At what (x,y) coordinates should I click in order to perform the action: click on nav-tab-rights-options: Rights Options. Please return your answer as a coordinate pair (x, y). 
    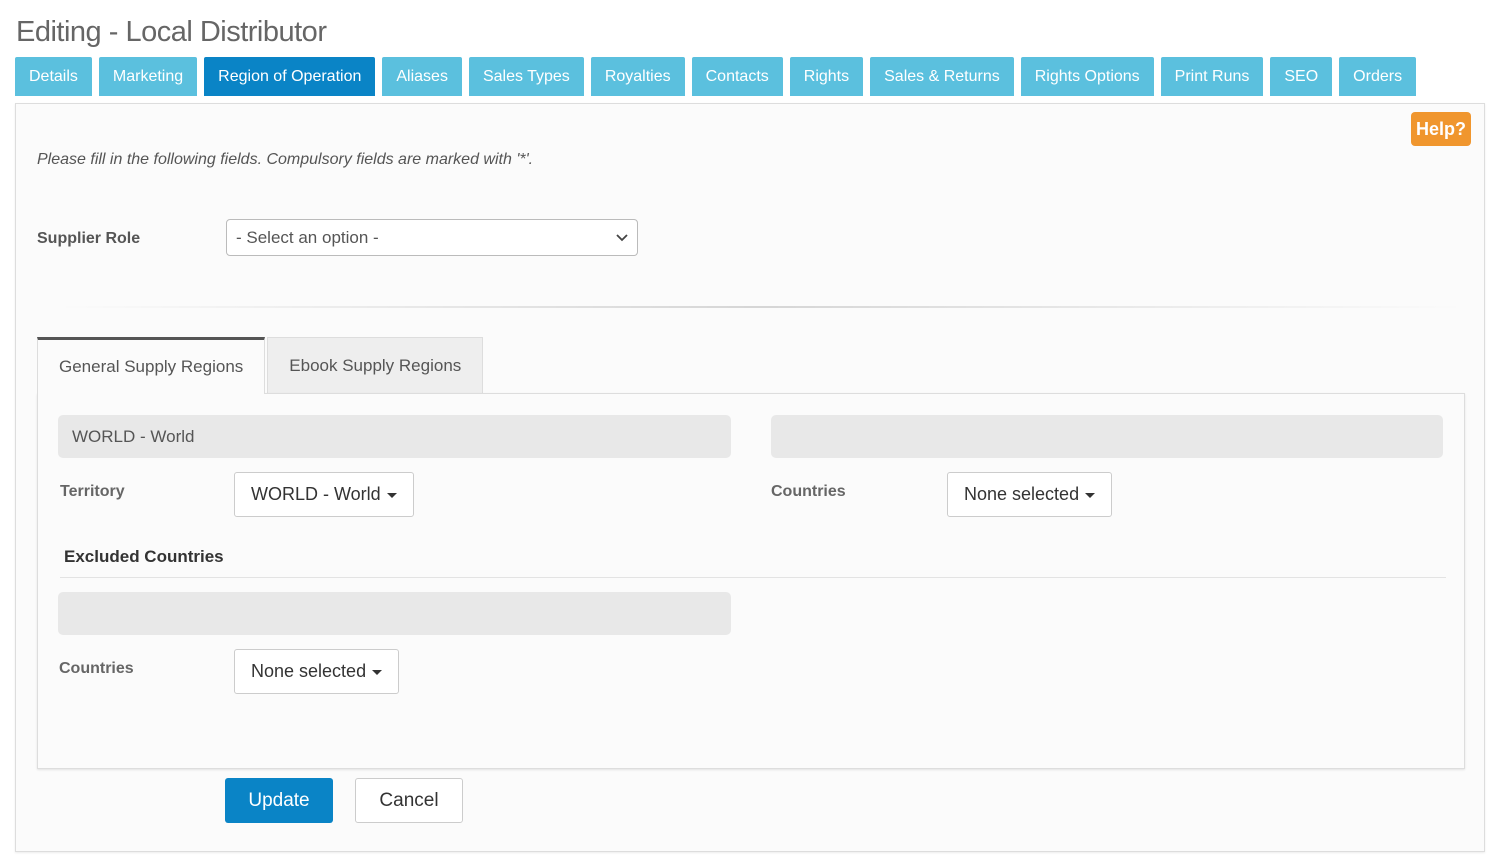
    Looking at the image, I should click on (1087, 76).